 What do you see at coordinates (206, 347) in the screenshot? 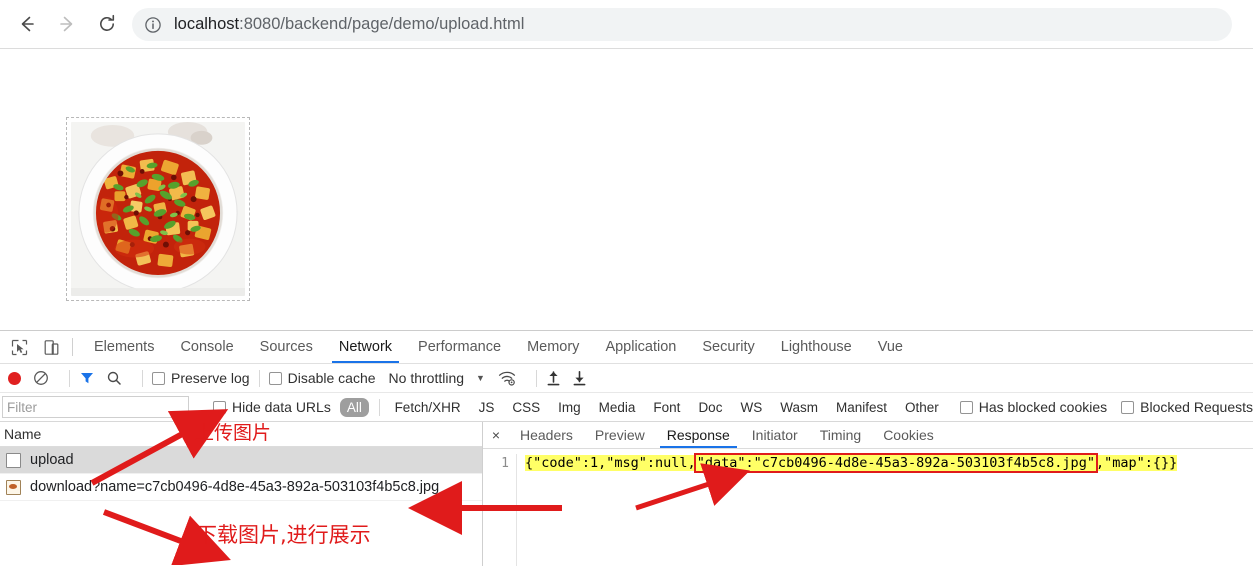
I see `tab-console: Console` at bounding box center [206, 347].